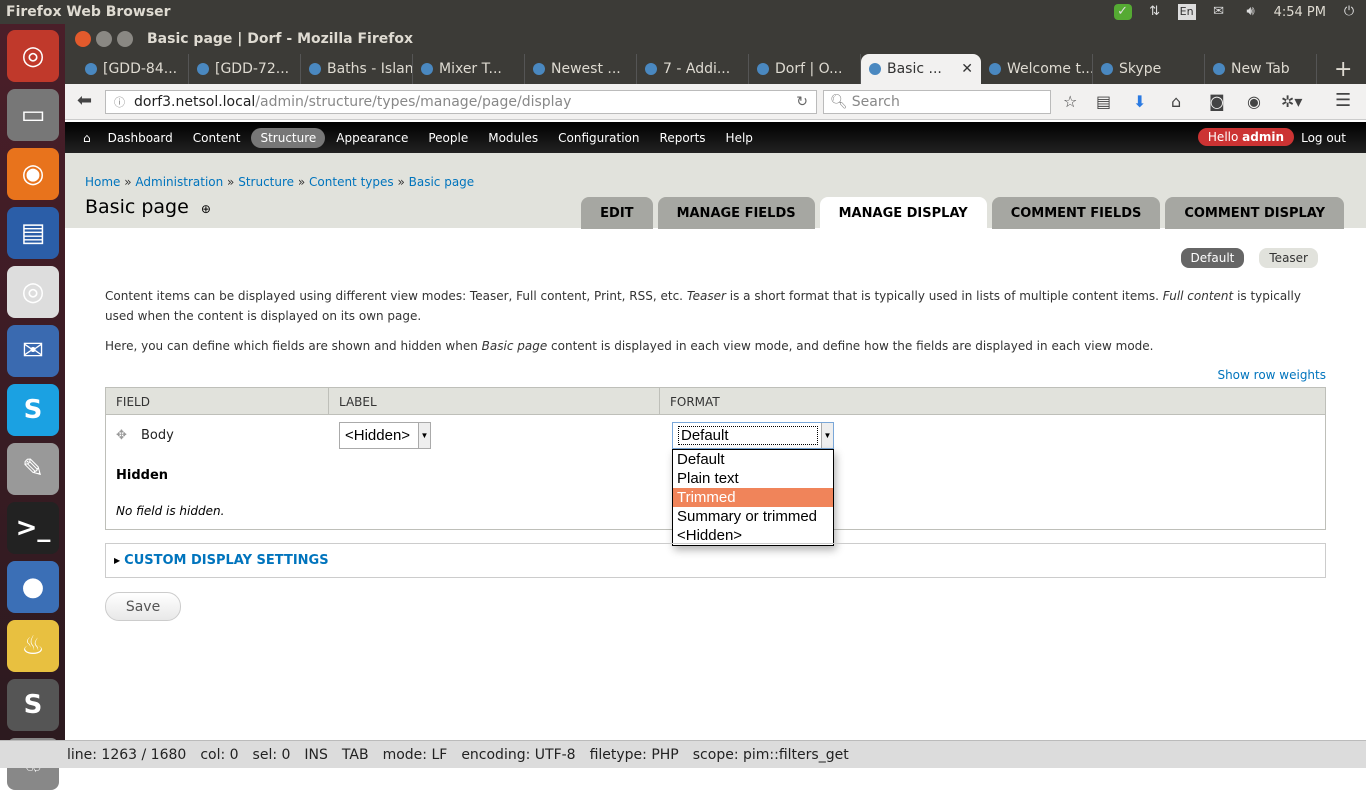  Describe the element at coordinates (33, 528) in the screenshot. I see `terminal-icon: >_` at that location.